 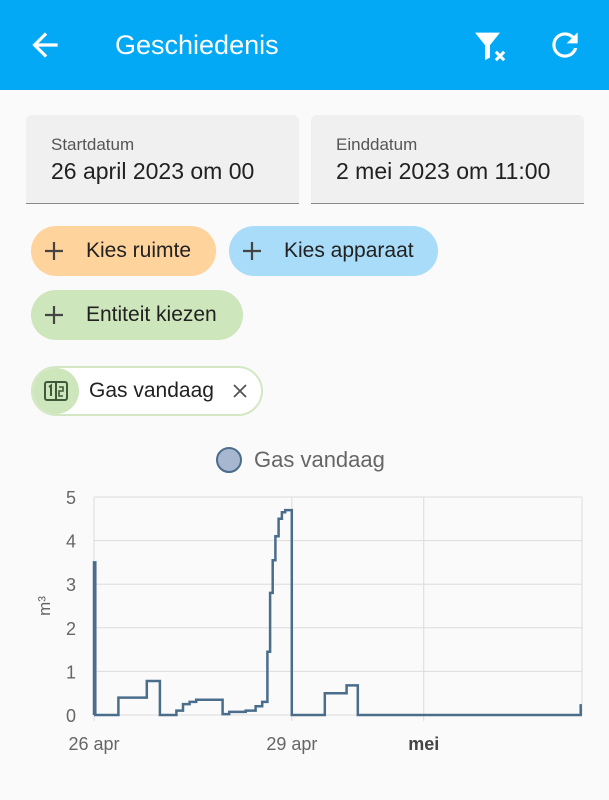 What do you see at coordinates (565, 45) in the screenshot?
I see `refresh-icon` at bounding box center [565, 45].